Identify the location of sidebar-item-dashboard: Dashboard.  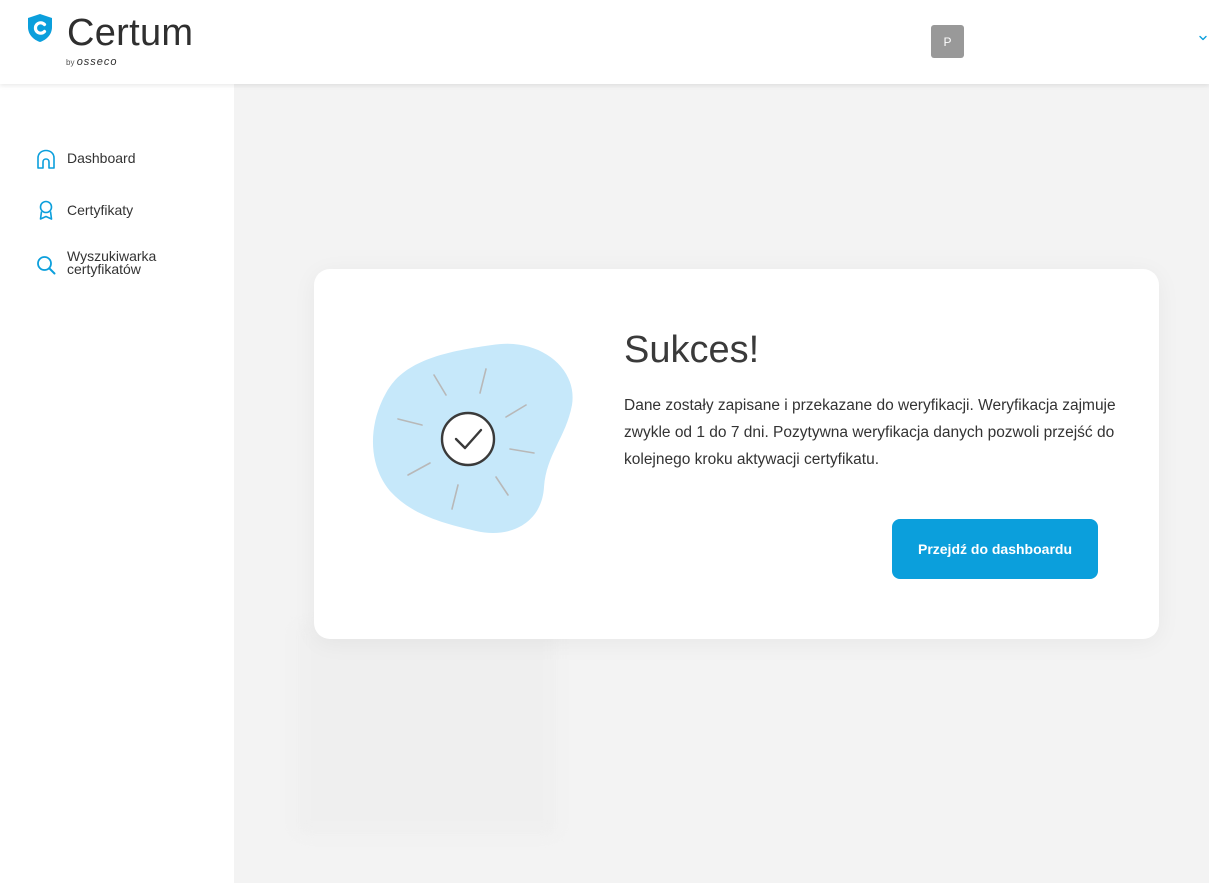
(85, 159).